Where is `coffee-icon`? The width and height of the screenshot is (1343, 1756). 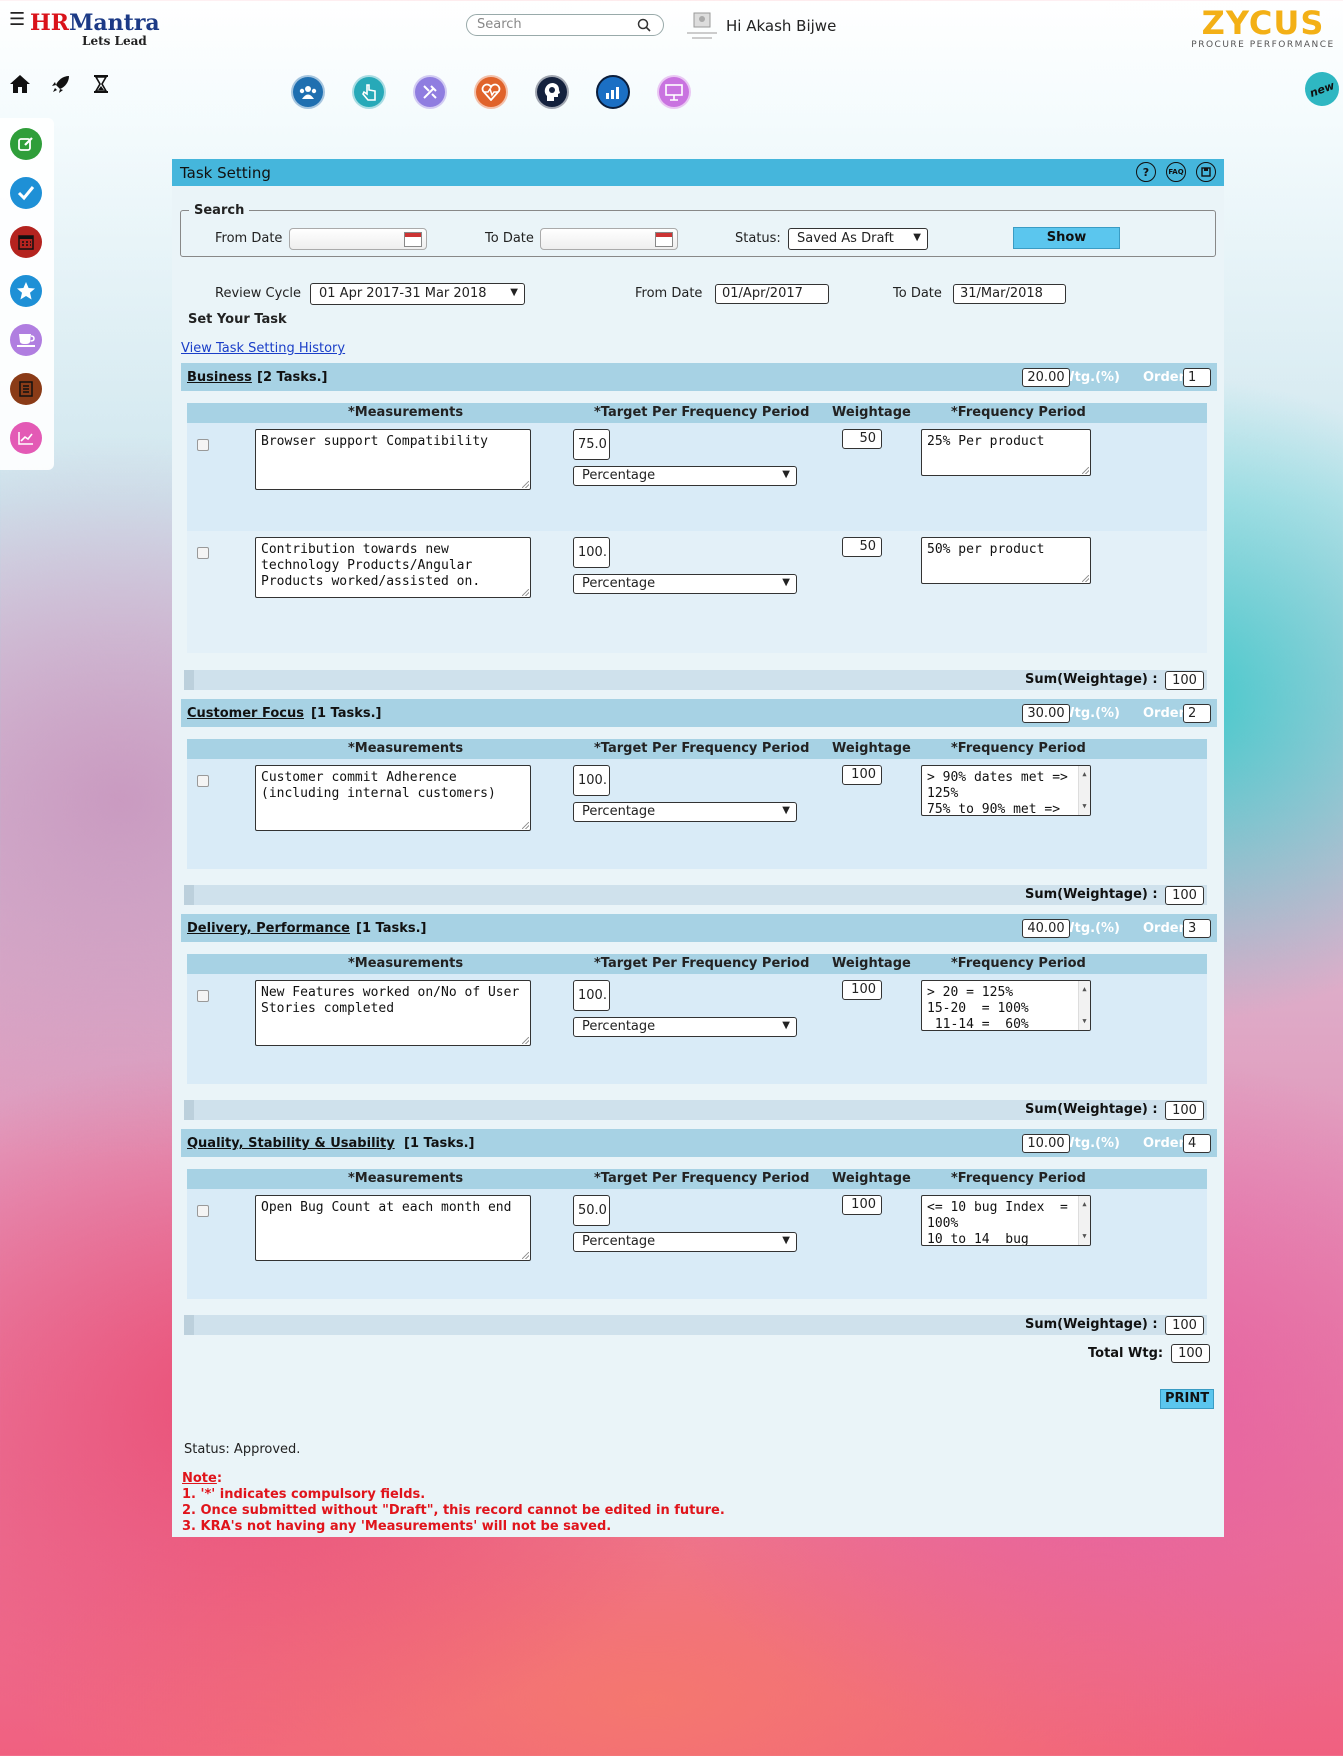 coffee-icon is located at coordinates (26, 340).